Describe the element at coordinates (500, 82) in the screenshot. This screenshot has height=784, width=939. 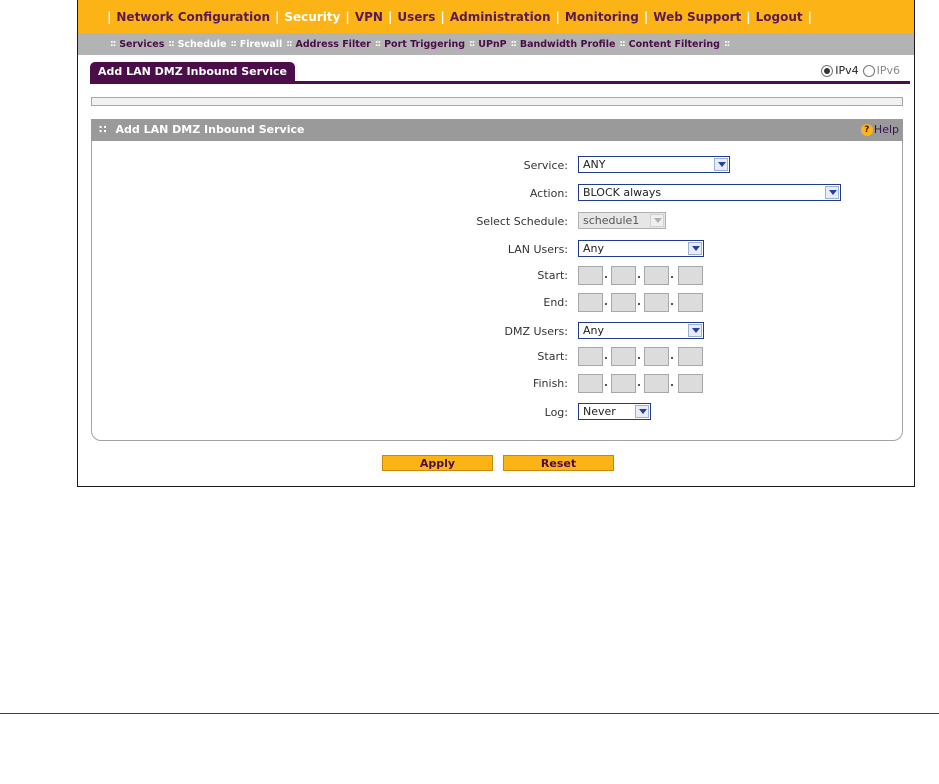
I see `tab-underline` at that location.